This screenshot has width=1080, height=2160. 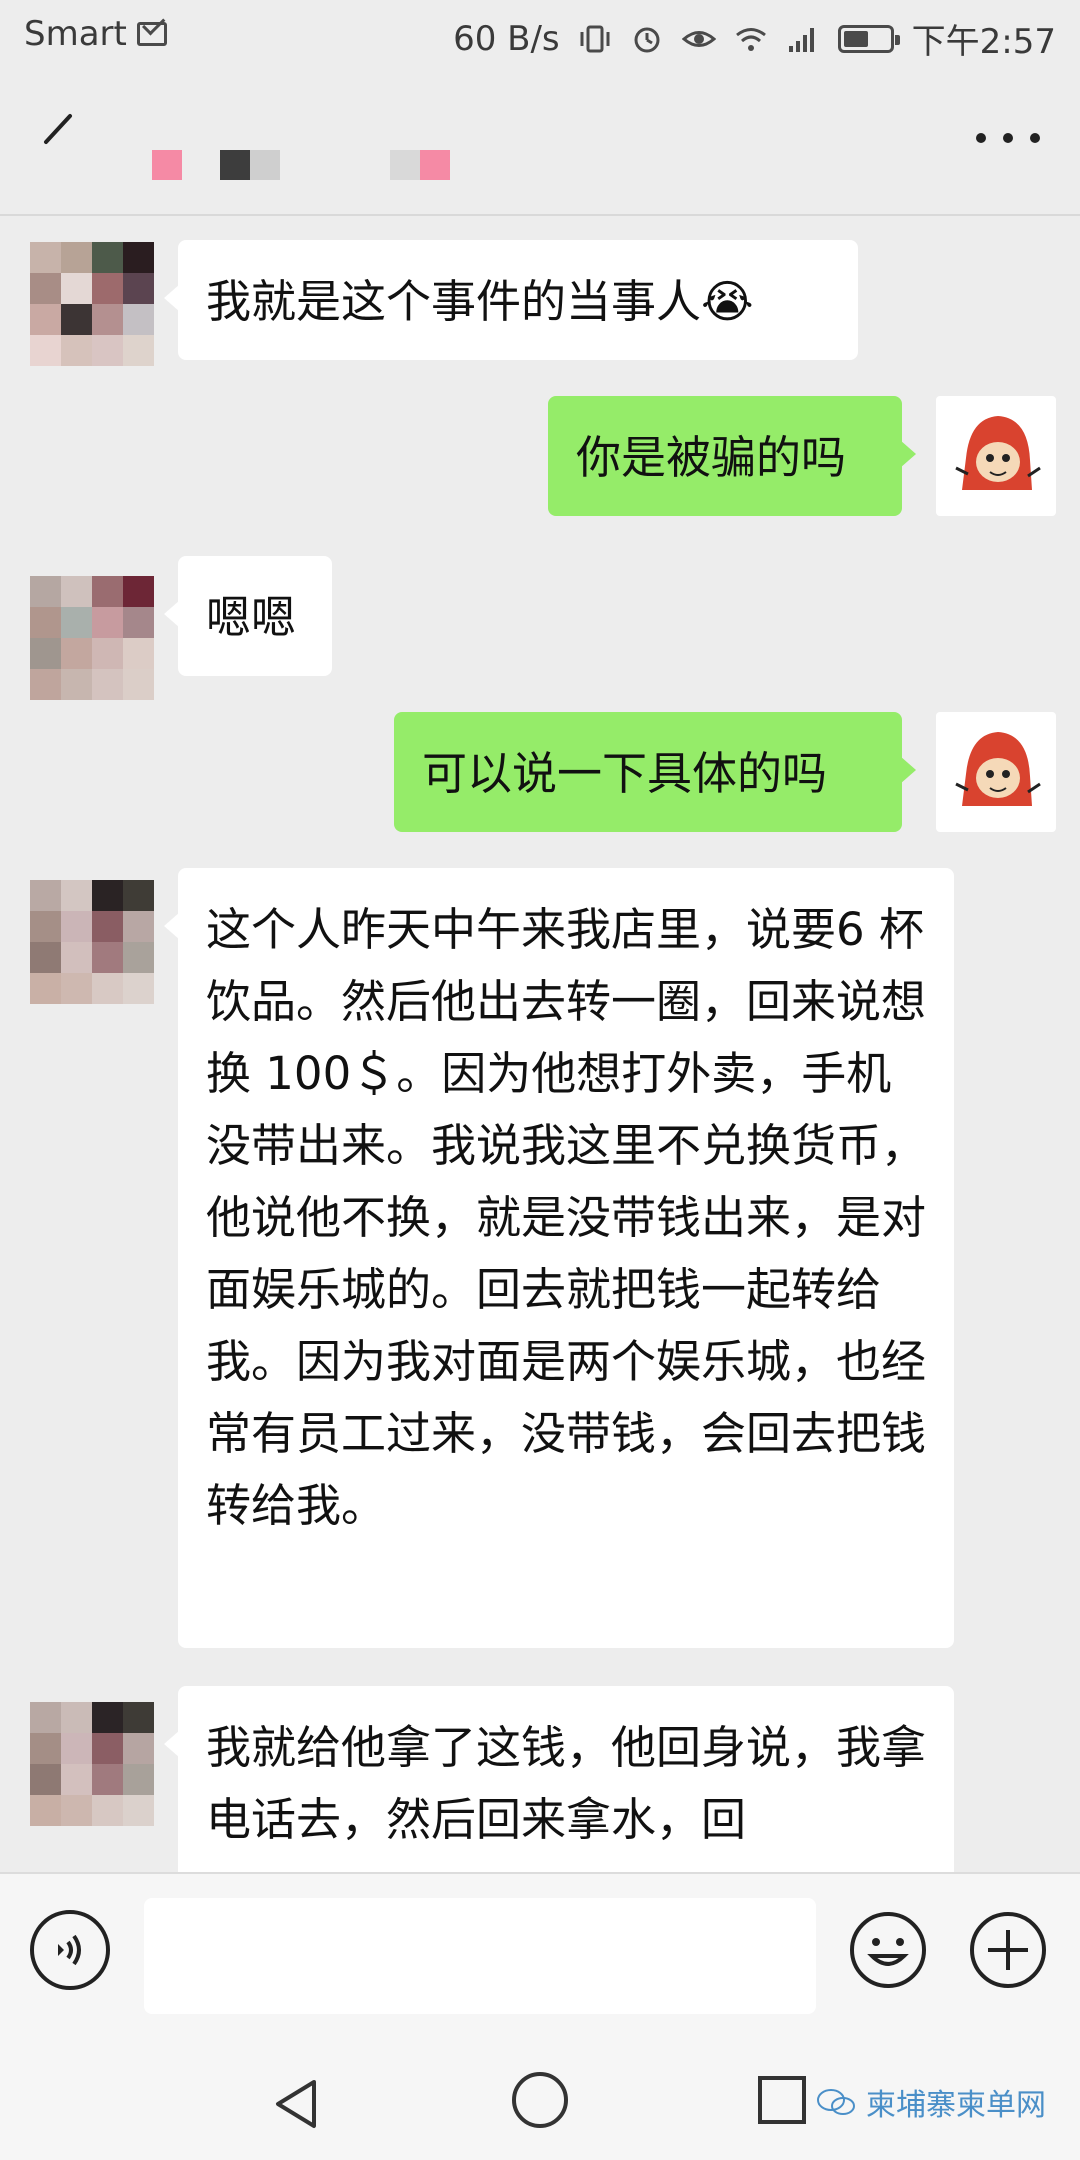 What do you see at coordinates (540, 2100) in the screenshot?
I see `circle-home-icon` at bounding box center [540, 2100].